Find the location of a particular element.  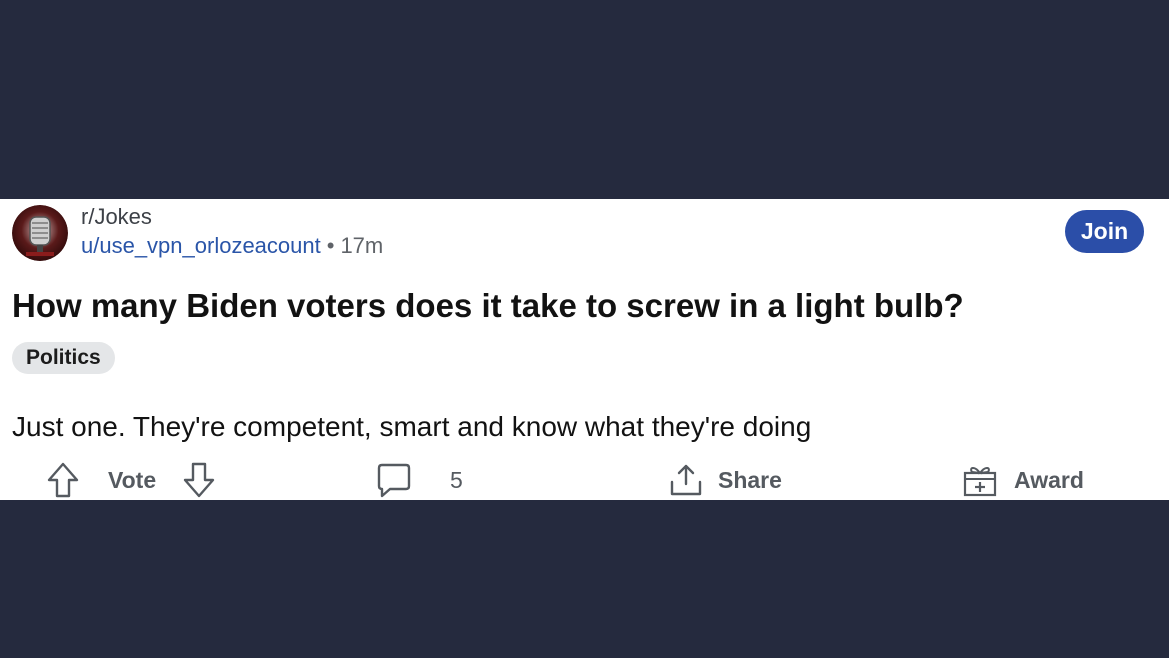

subreddit-avatar-icon is located at coordinates (40, 233).